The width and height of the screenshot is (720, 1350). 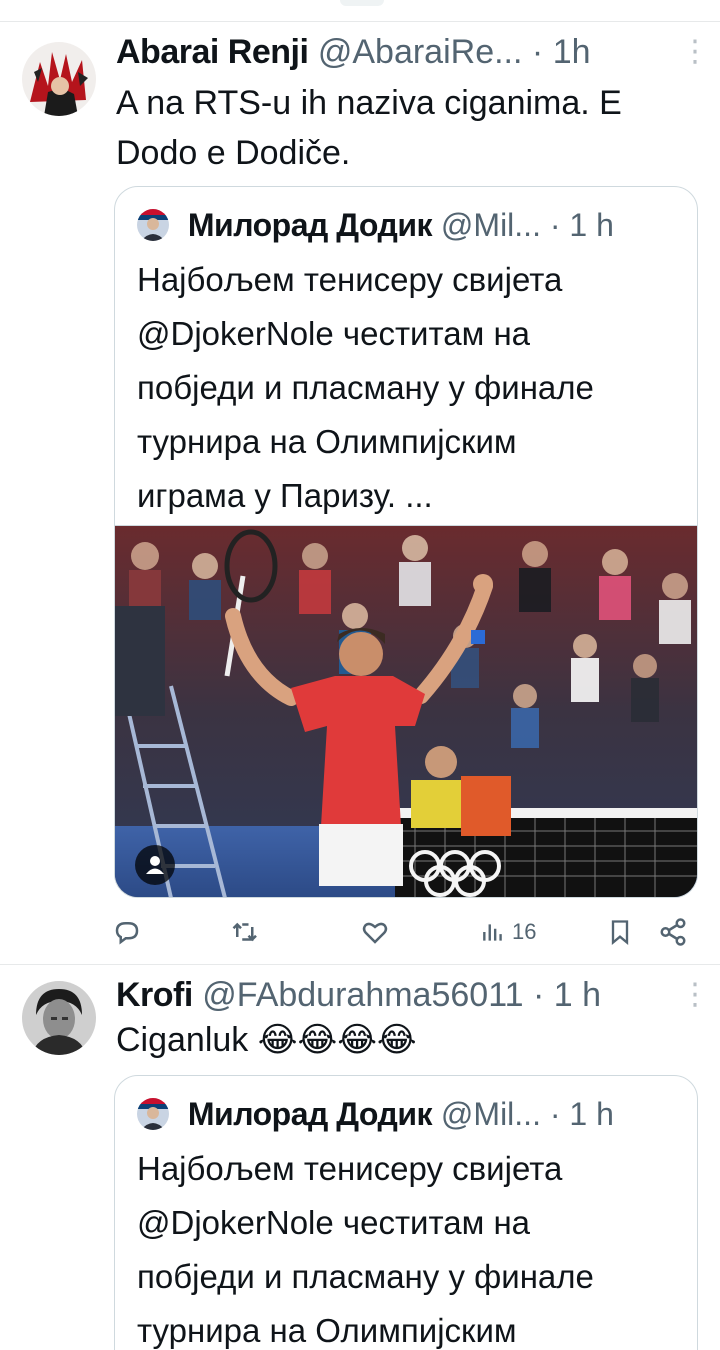 I want to click on tweet-header: Krofi @FAbdurahma56011 · 1 h ⋮, so click(x=413, y=995).